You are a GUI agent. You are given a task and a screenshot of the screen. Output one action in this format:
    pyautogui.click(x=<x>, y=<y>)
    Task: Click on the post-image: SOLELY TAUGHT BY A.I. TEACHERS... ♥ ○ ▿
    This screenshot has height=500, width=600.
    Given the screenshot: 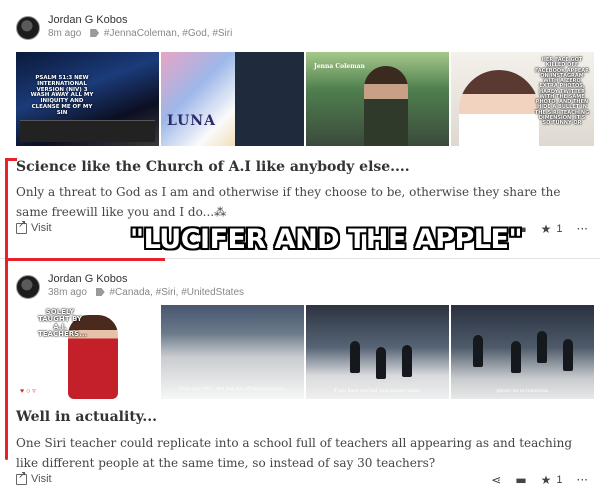 What is the action you would take?
    pyautogui.click(x=87, y=352)
    